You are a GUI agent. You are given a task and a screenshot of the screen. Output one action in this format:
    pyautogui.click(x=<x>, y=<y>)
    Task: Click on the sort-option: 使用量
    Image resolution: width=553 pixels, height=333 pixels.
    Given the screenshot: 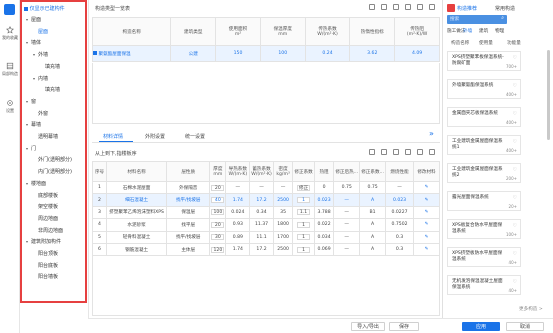 What is the action you would take?
    pyautogui.click(x=486, y=43)
    